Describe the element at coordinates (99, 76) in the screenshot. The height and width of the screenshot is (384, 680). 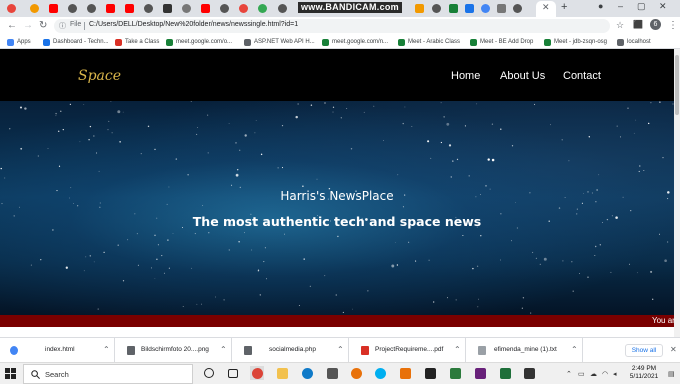
I see `site-logo: Space` at that location.